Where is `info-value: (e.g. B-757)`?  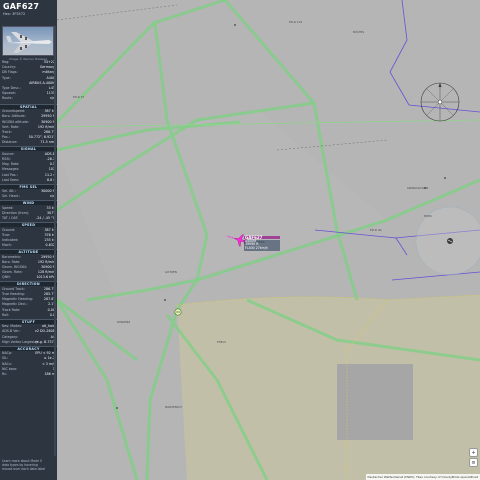 info-value: (e.g. B-757) is located at coordinates (45, 341).